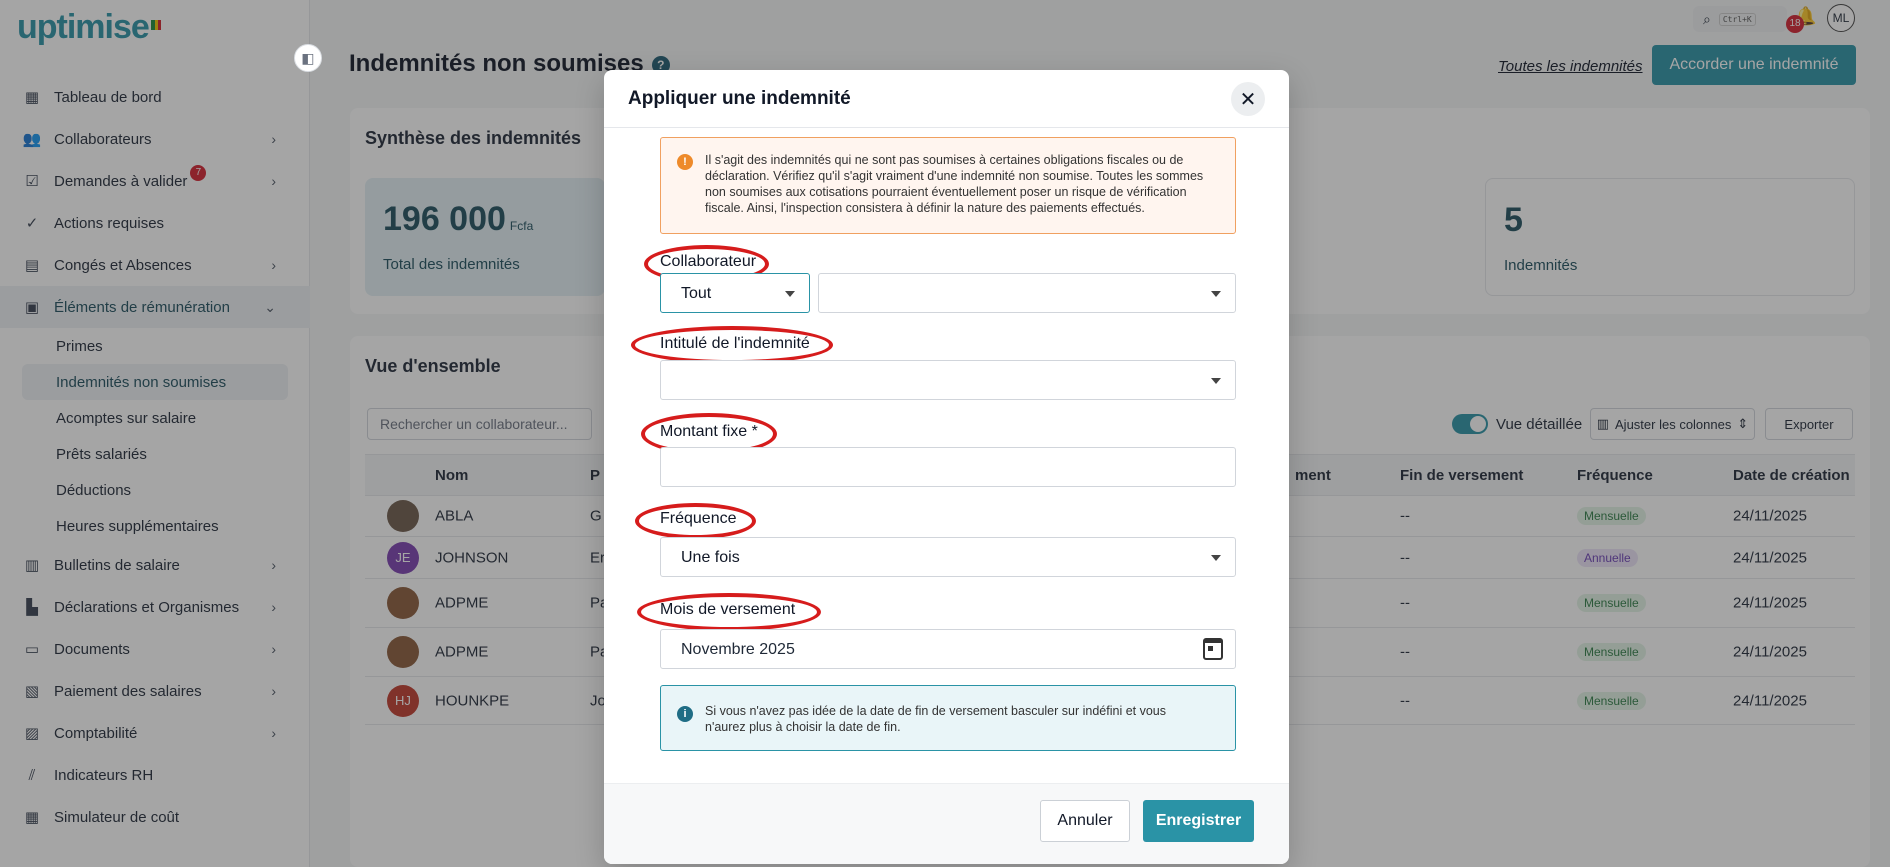  I want to click on amount-label: Montant fixe *, so click(709, 431).